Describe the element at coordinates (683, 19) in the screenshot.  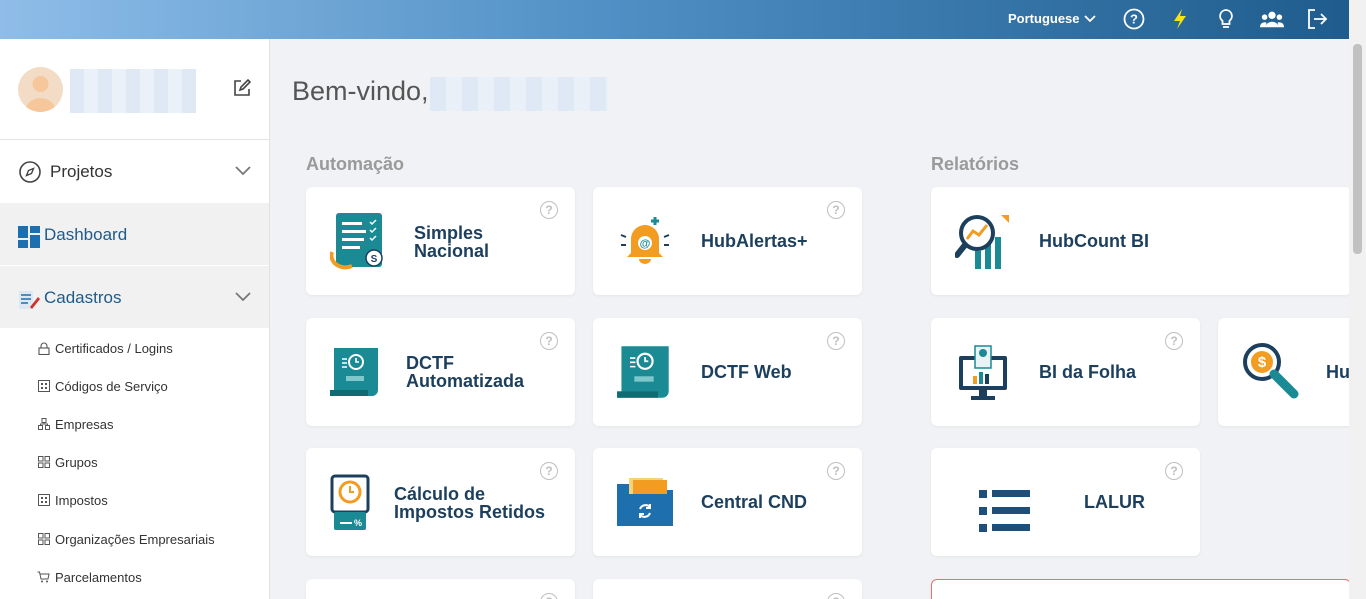
I see `top-bar: Portuguese ?` at that location.